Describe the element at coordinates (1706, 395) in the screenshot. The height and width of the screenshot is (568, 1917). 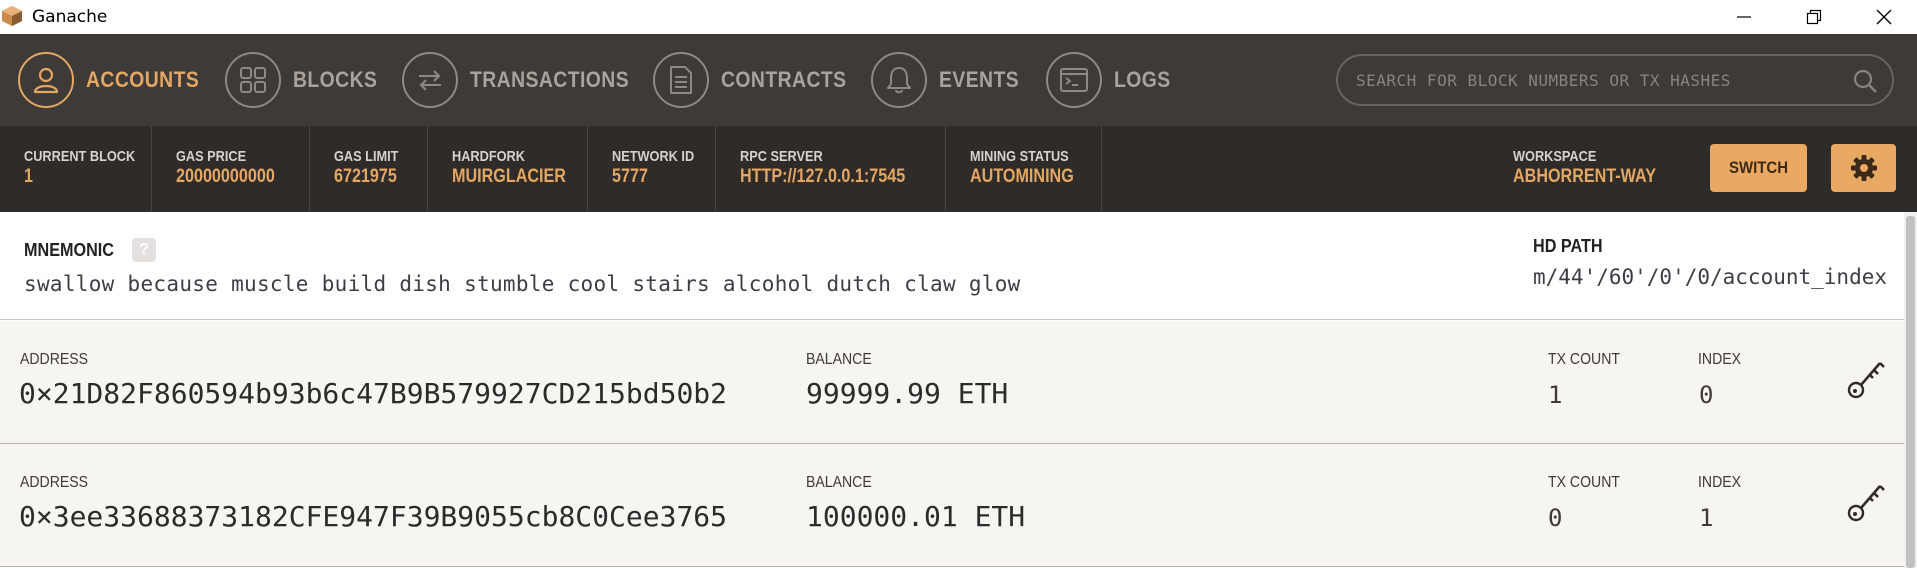
I see `index-value: 0` at that location.